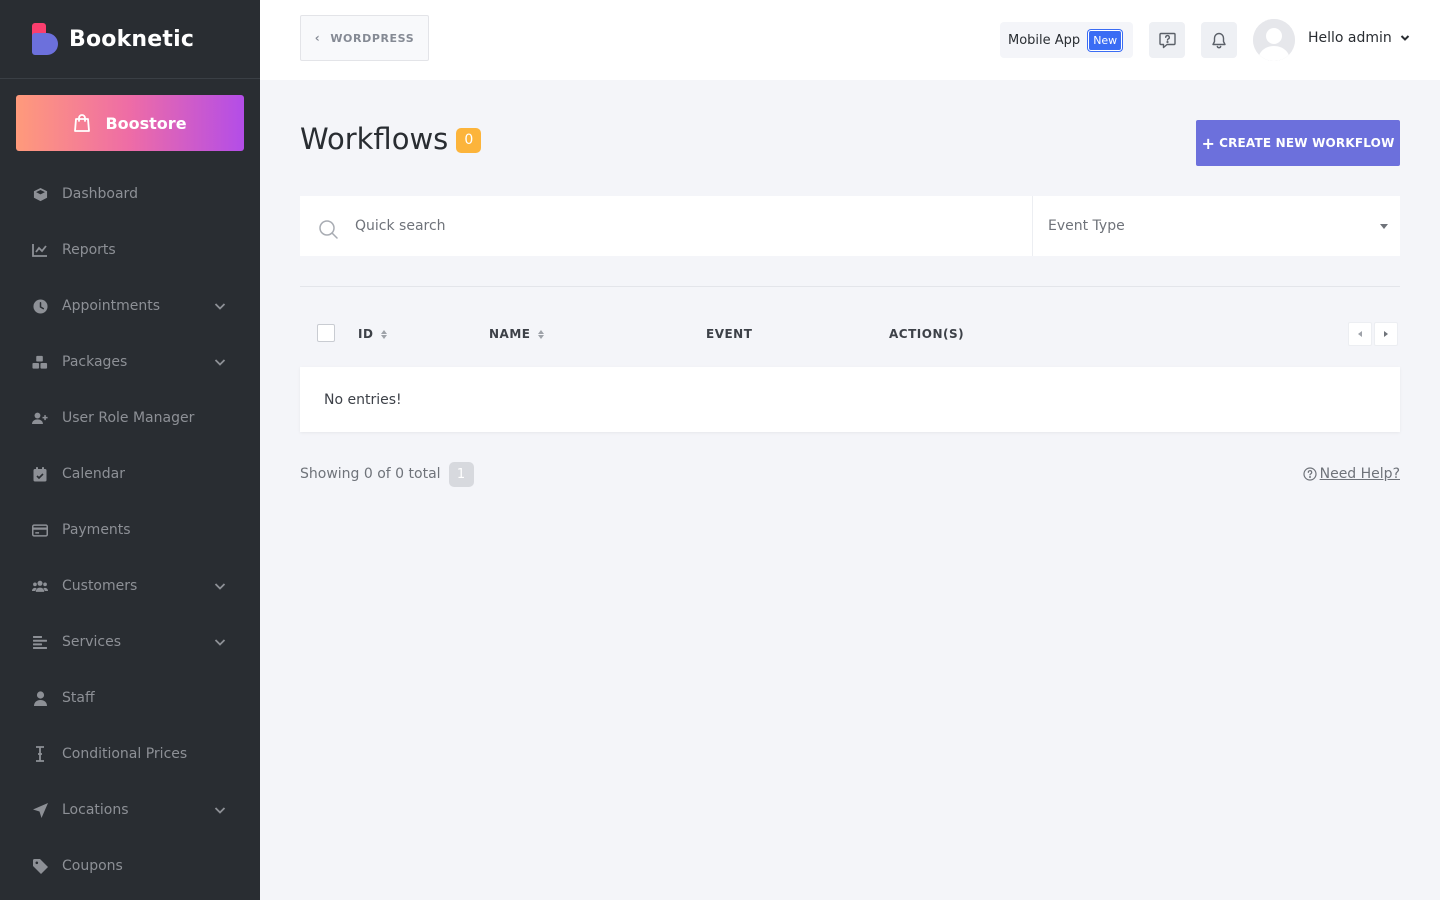  What do you see at coordinates (146, 123) in the screenshot?
I see `boostore-label: Boostore` at bounding box center [146, 123].